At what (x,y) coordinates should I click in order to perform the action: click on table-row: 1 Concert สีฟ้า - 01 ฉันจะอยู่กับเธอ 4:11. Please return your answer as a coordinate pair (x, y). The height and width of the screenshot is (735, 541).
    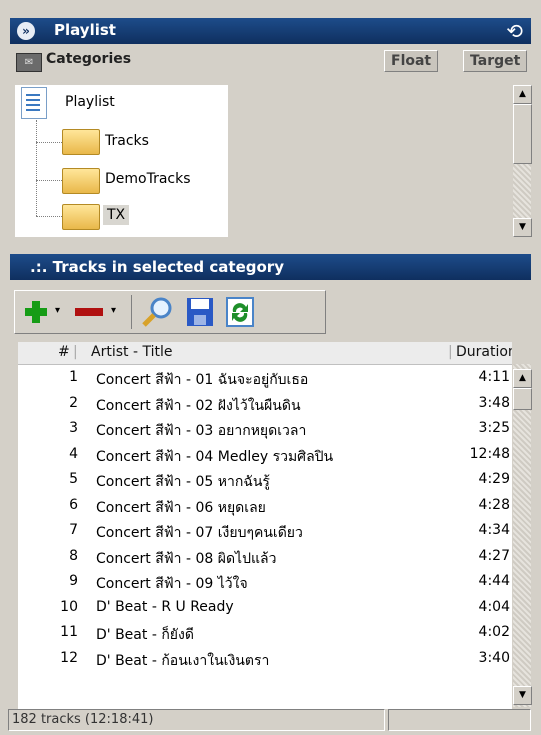
    Looking at the image, I should click on (265, 378).